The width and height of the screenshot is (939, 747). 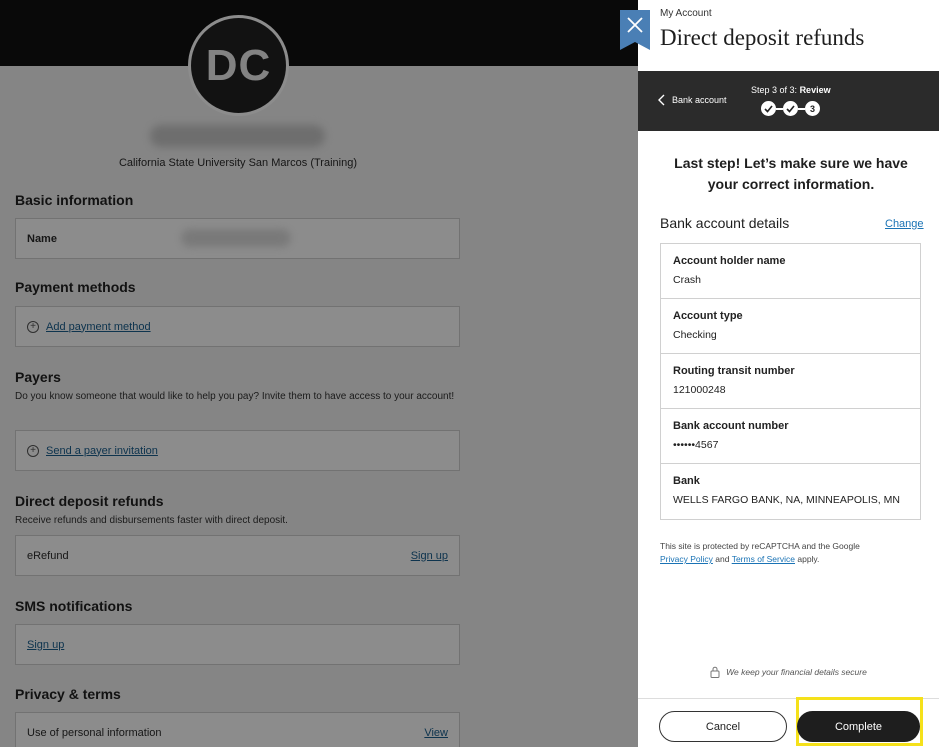 I want to click on step-prefix: Step 3 of 3:, so click(x=774, y=90).